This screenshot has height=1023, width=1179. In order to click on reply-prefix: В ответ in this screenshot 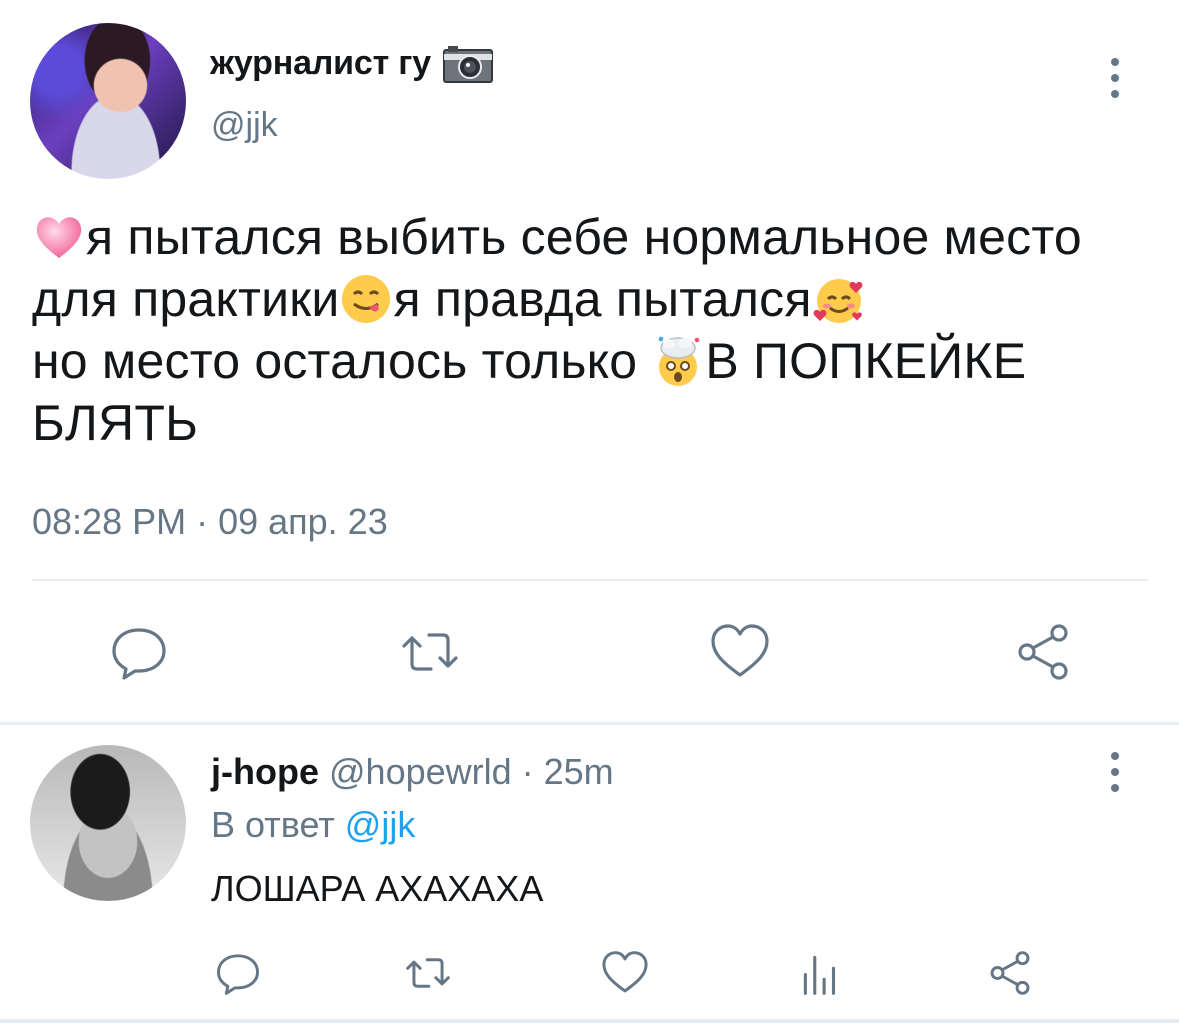, I will do `click(278, 824)`.